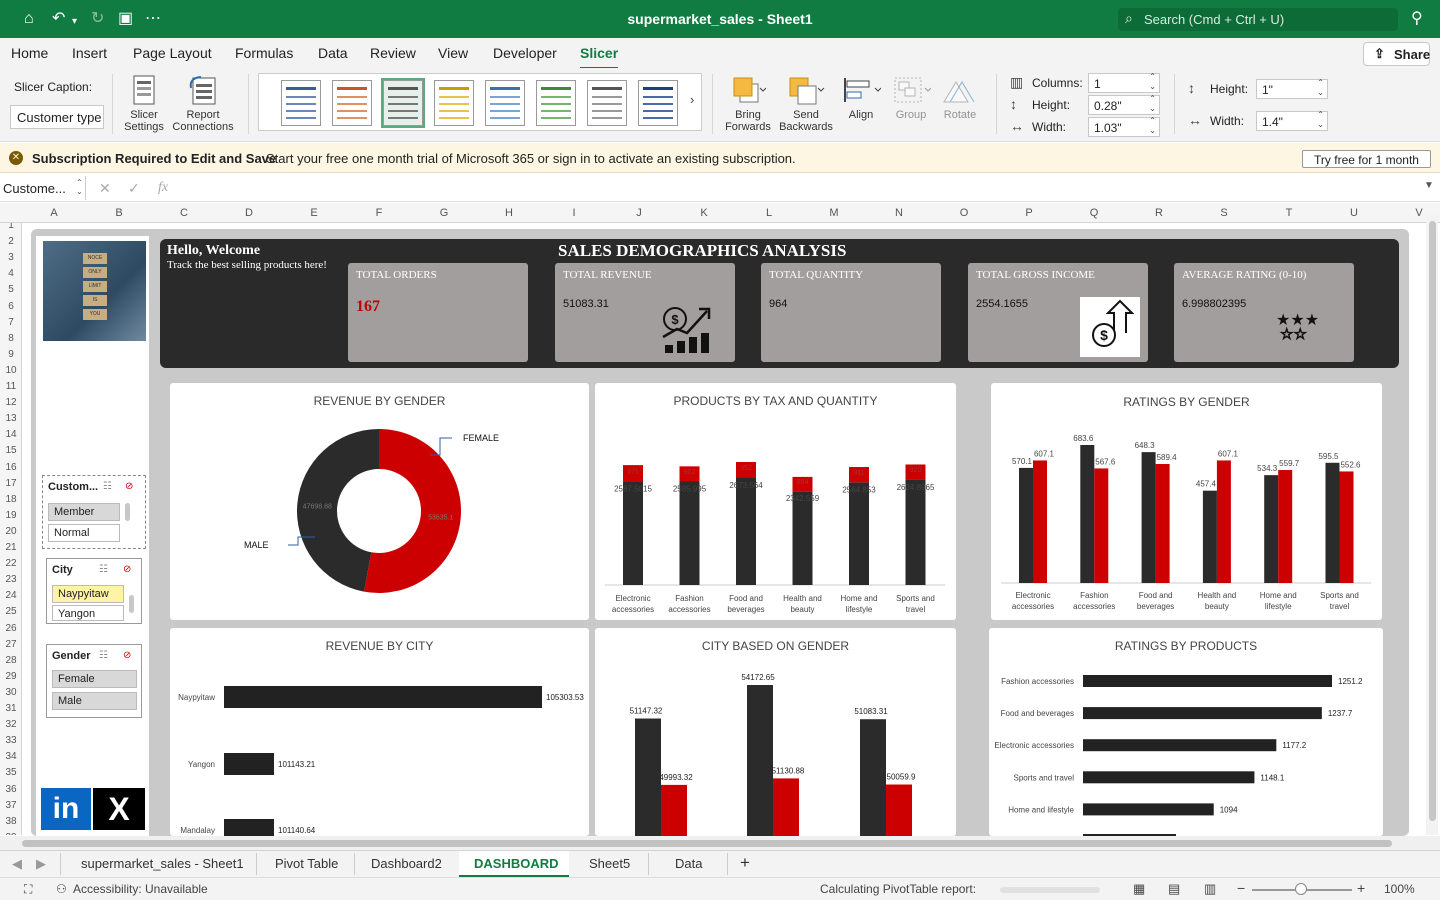 This screenshot has width=1440, height=900. Describe the element at coordinates (688, 863) in the screenshot. I see `tab-data: Data` at that location.